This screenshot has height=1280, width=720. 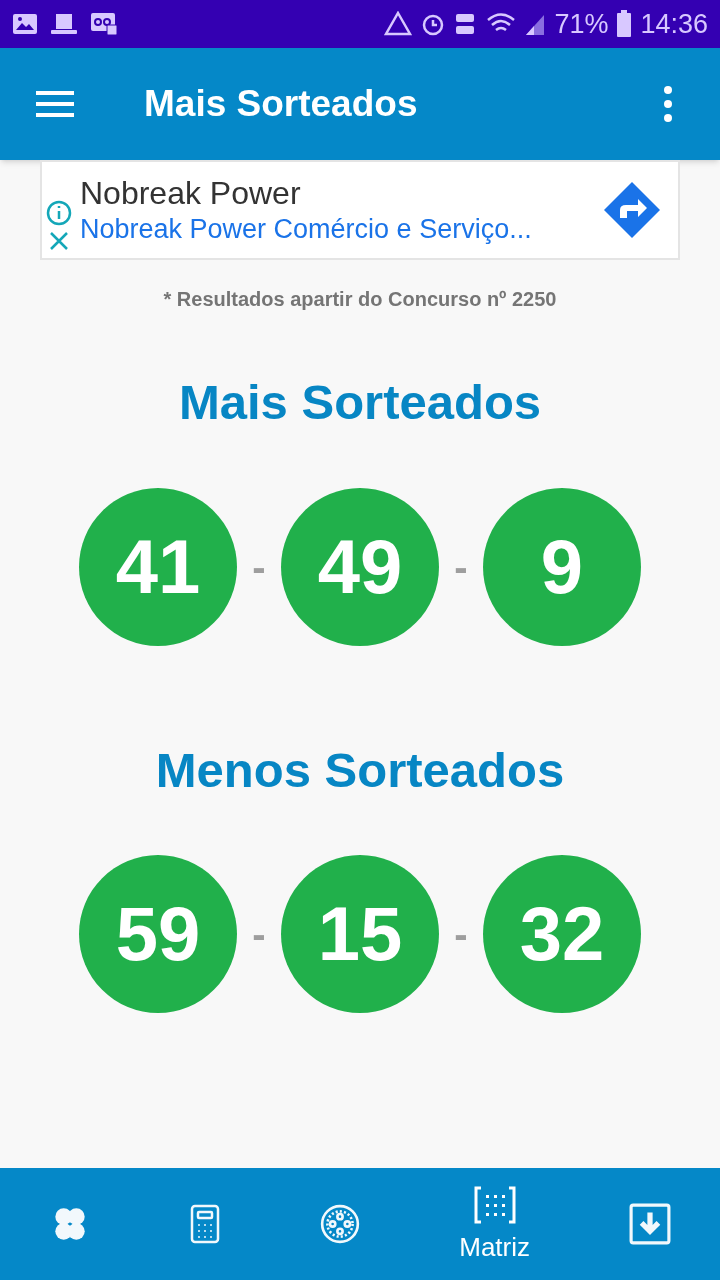 What do you see at coordinates (360, 402) in the screenshot?
I see `section-title: Mais Sorteados` at bounding box center [360, 402].